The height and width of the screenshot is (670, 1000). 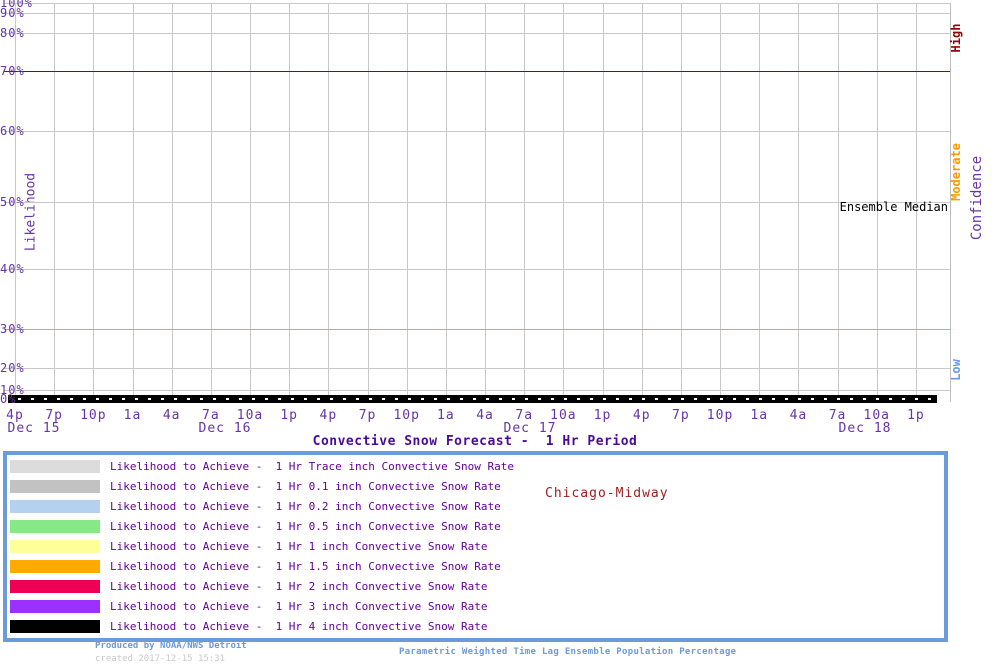 What do you see at coordinates (977, 198) in the screenshot?
I see `right-axis-label: Confidence` at bounding box center [977, 198].